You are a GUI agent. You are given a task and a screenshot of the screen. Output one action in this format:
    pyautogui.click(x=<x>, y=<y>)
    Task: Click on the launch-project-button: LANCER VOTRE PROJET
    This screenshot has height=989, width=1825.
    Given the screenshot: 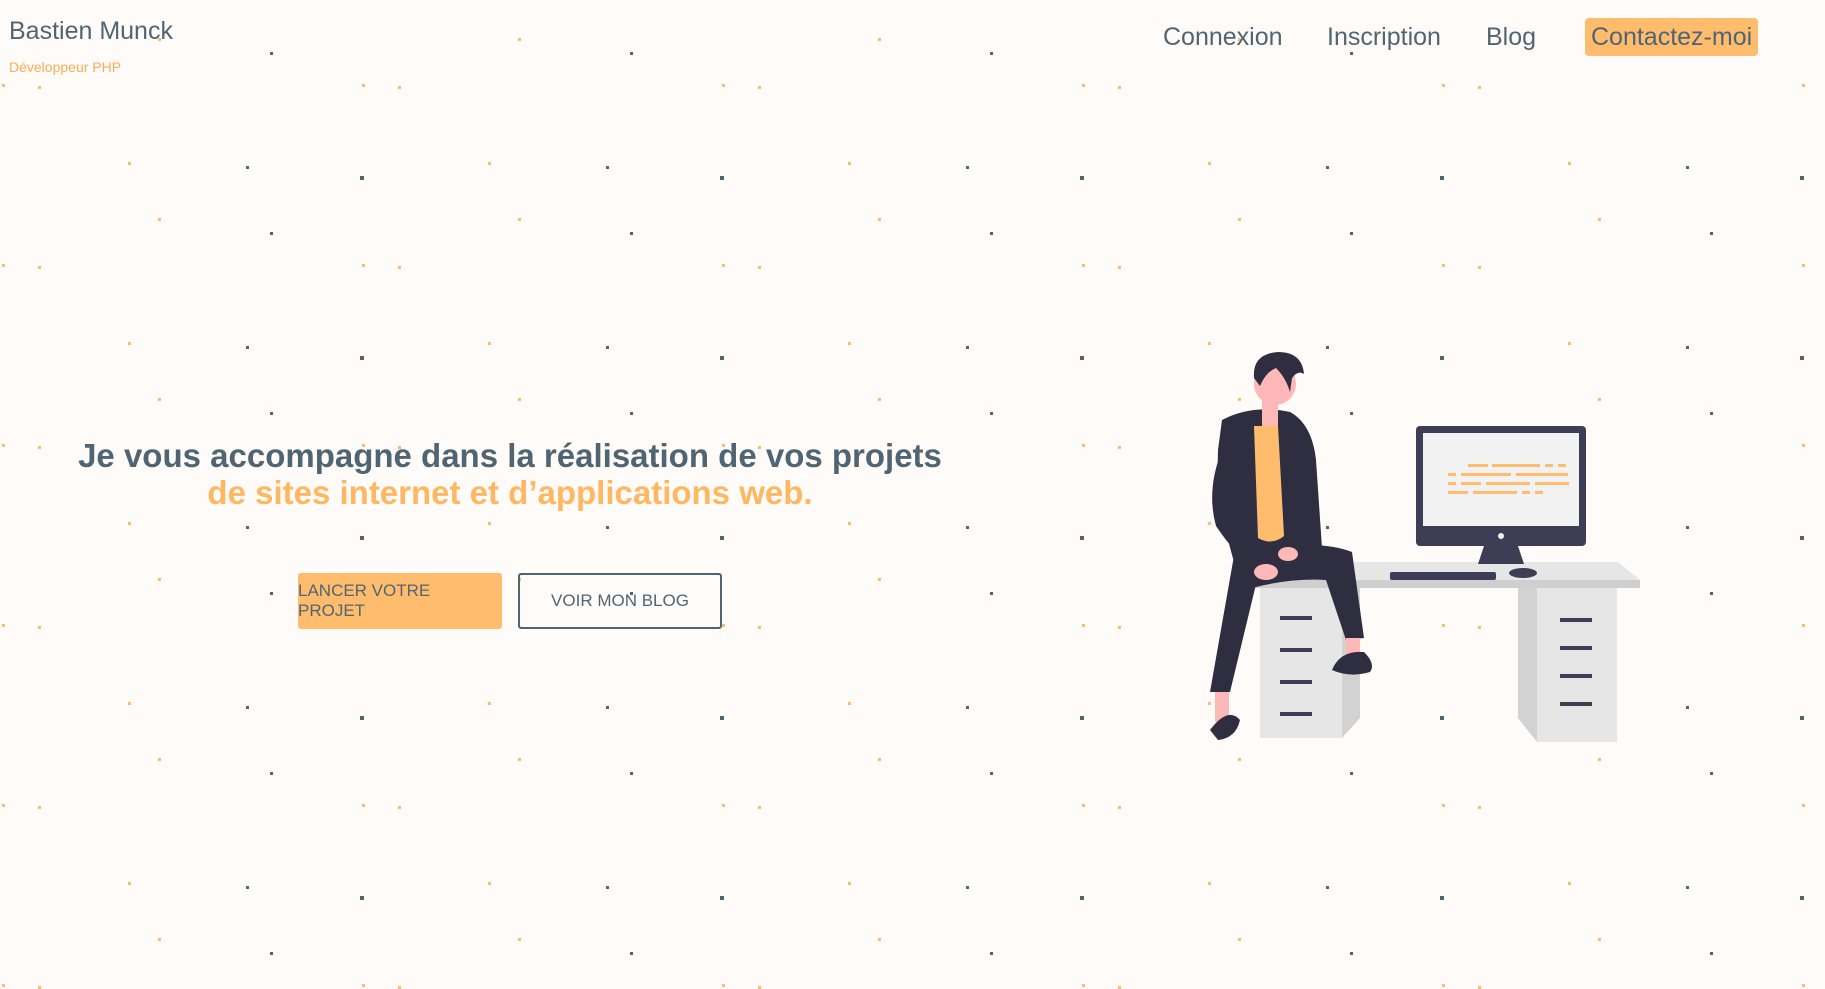 What is the action you would take?
    pyautogui.click(x=400, y=601)
    